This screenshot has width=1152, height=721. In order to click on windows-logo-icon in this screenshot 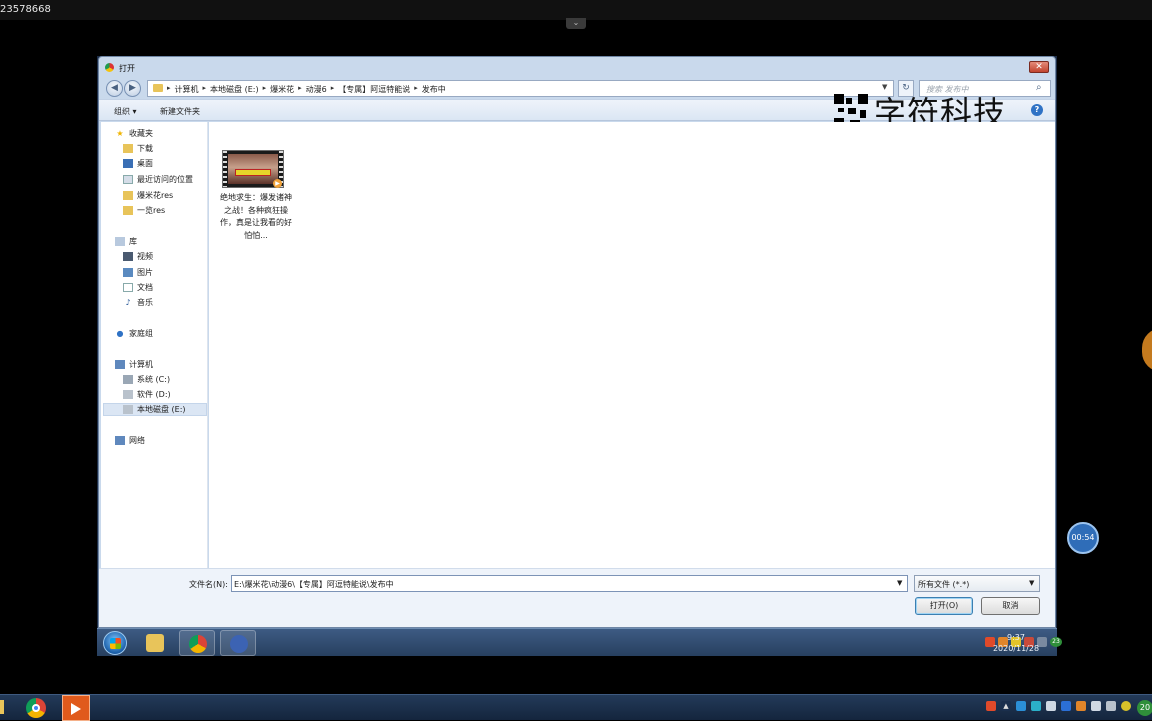, I will do `click(115, 643)`.